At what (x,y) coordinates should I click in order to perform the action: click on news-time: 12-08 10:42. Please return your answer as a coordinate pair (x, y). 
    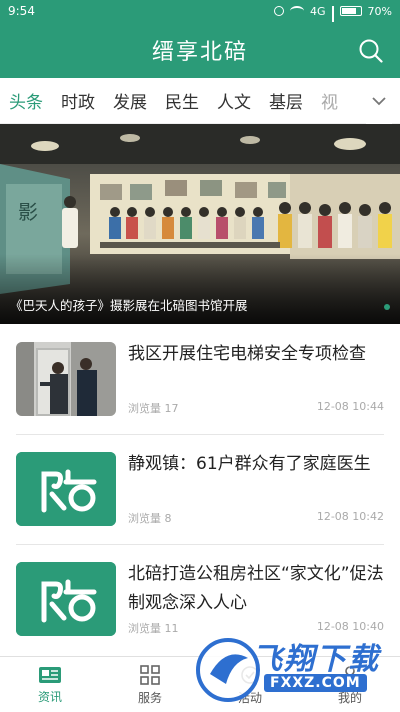
    Looking at the image, I should click on (350, 516).